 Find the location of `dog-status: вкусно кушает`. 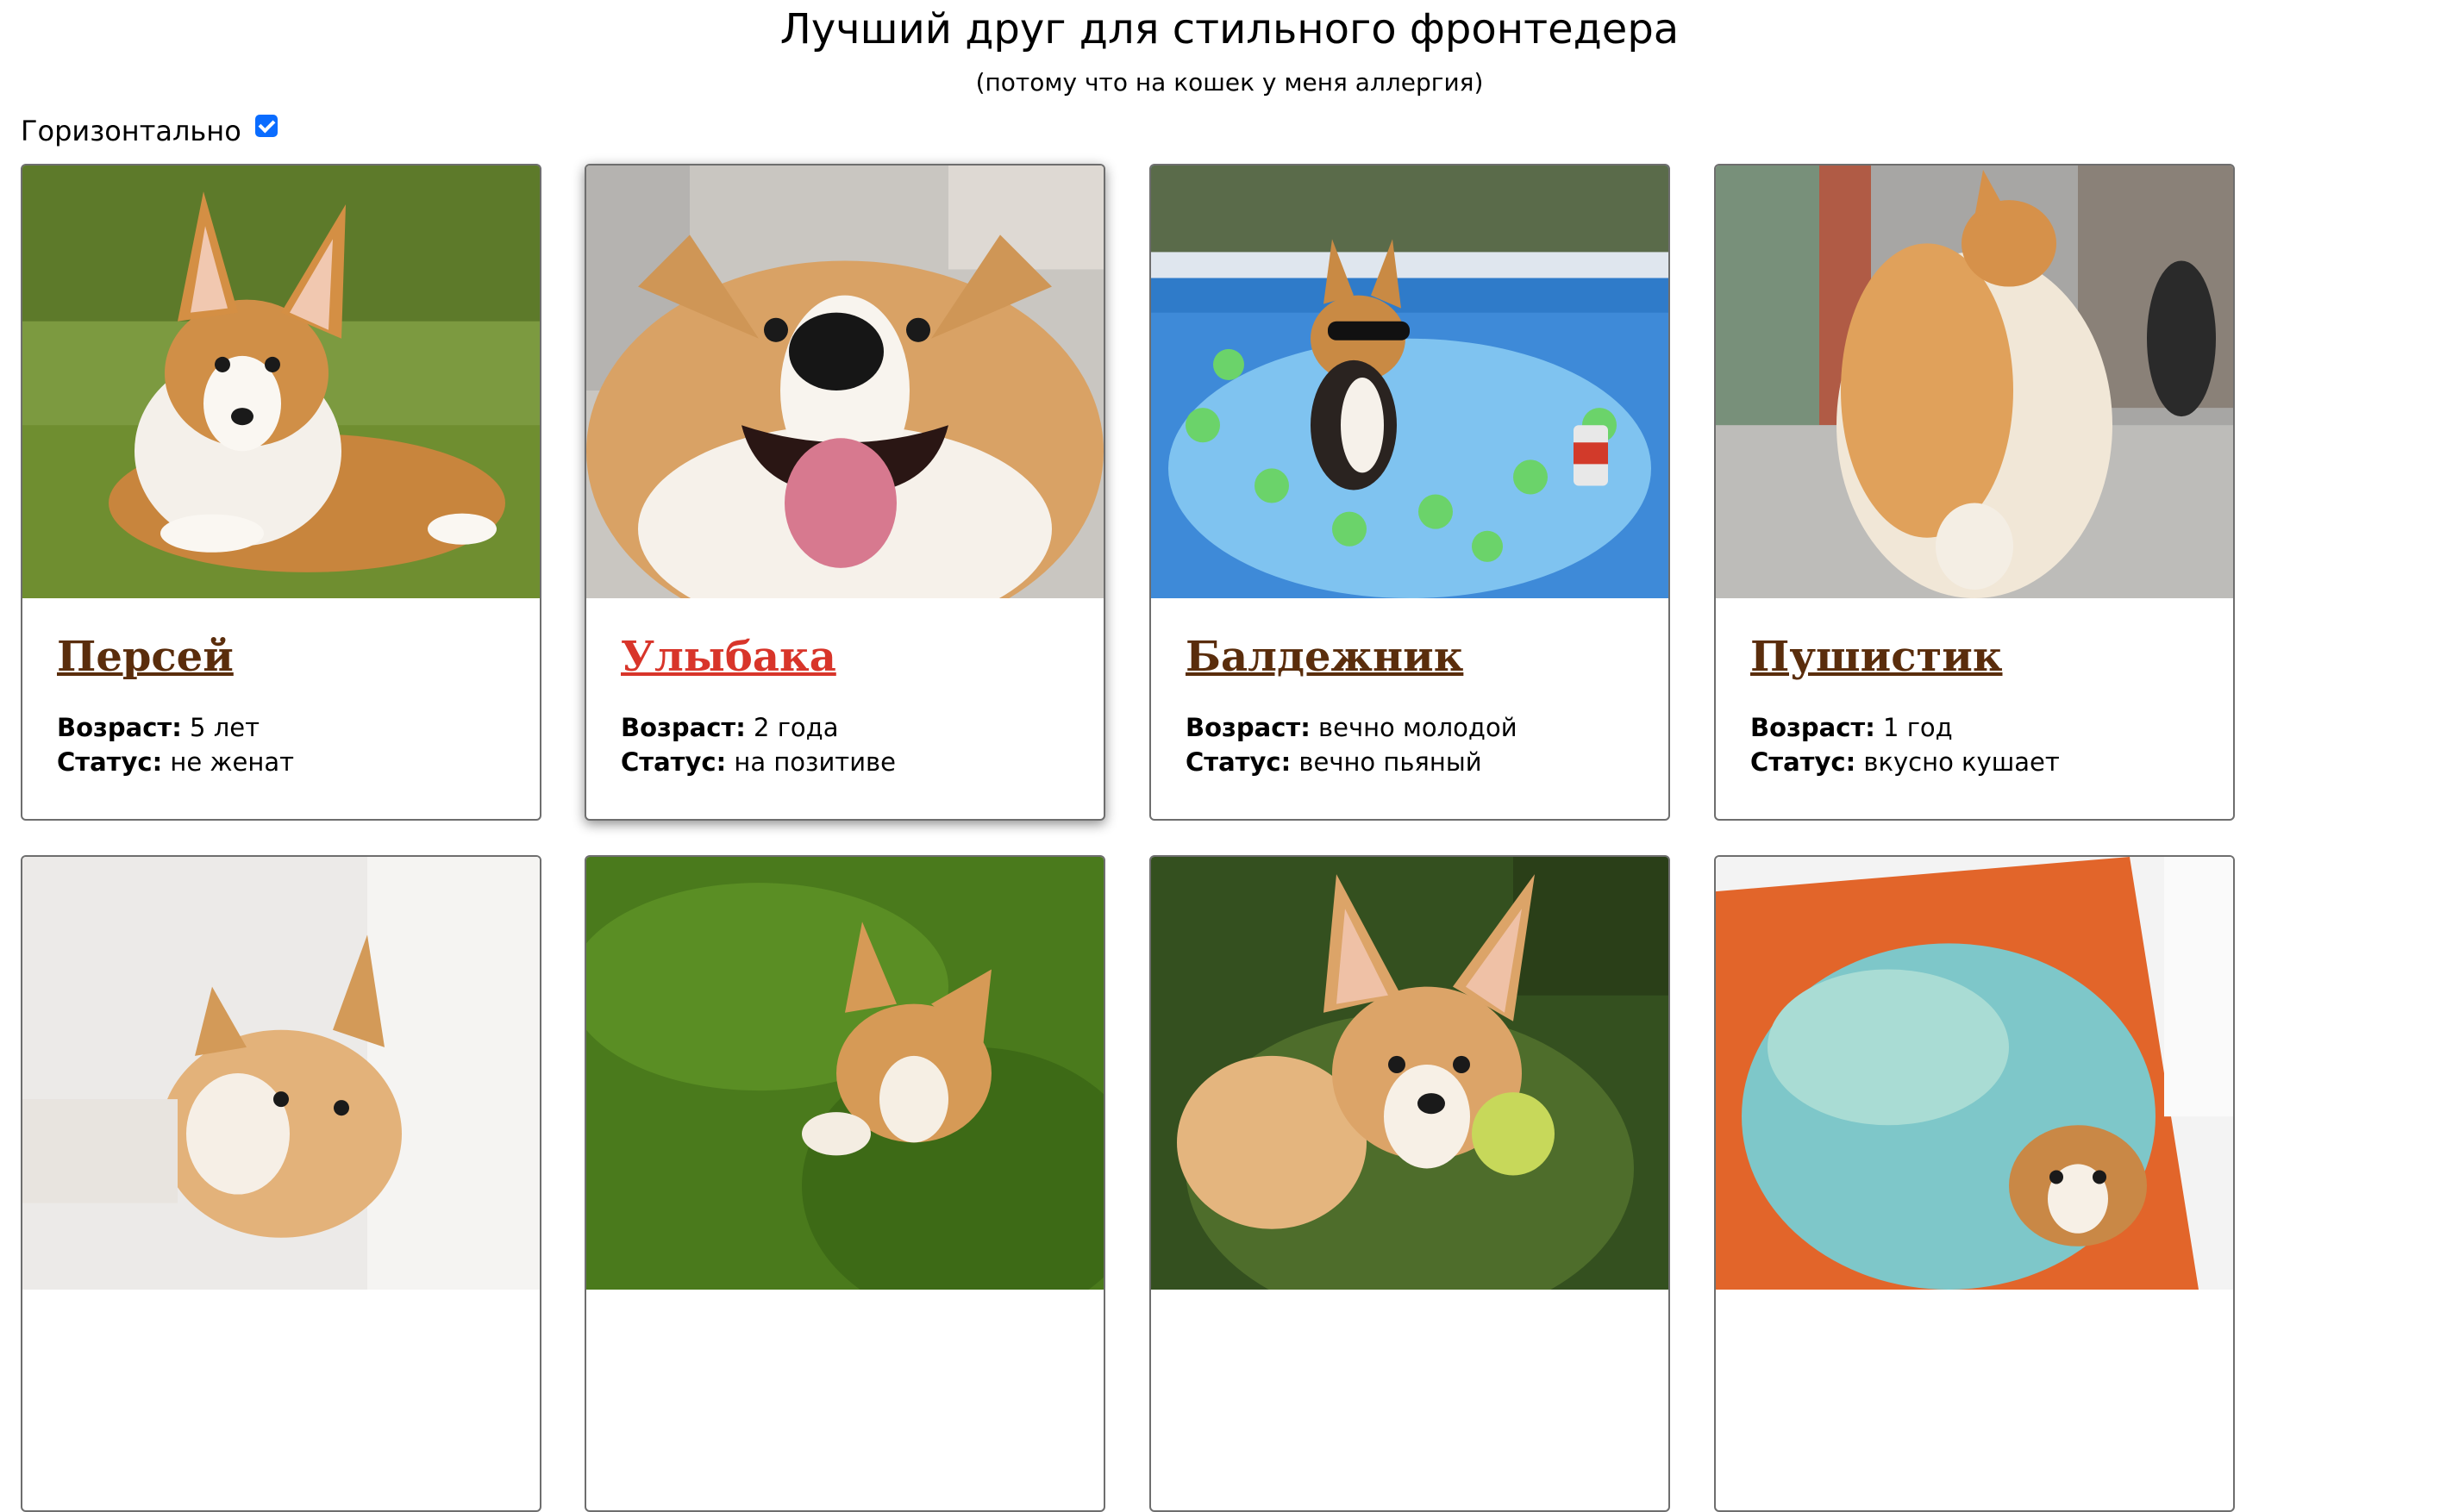

dog-status: вкусно кушает is located at coordinates (1961, 762).